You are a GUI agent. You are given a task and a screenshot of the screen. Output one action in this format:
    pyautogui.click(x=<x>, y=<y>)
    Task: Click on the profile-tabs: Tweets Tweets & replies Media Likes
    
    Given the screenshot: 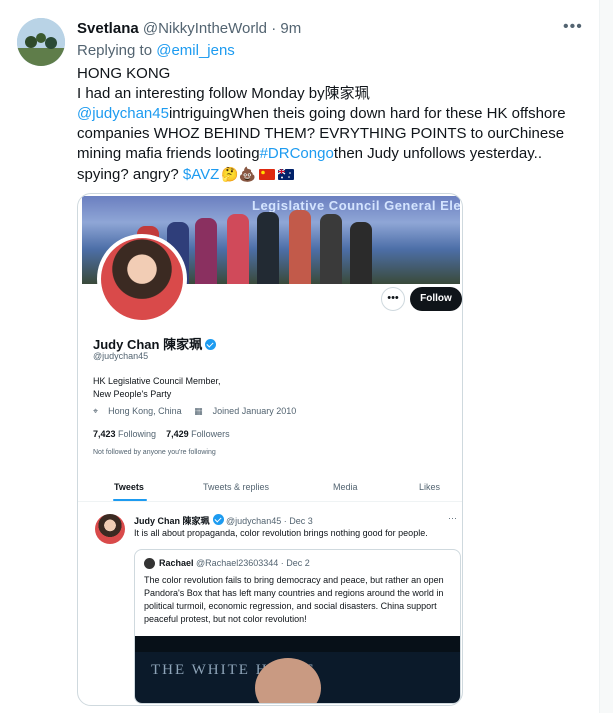 What is the action you would take?
    pyautogui.click(x=270, y=489)
    